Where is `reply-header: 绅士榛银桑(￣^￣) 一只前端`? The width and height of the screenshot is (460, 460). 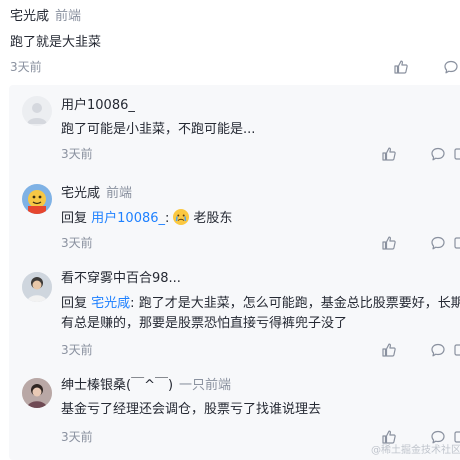
reply-header: 绅士榛银桑(￣^￣) 一只前端 is located at coordinates (146, 386).